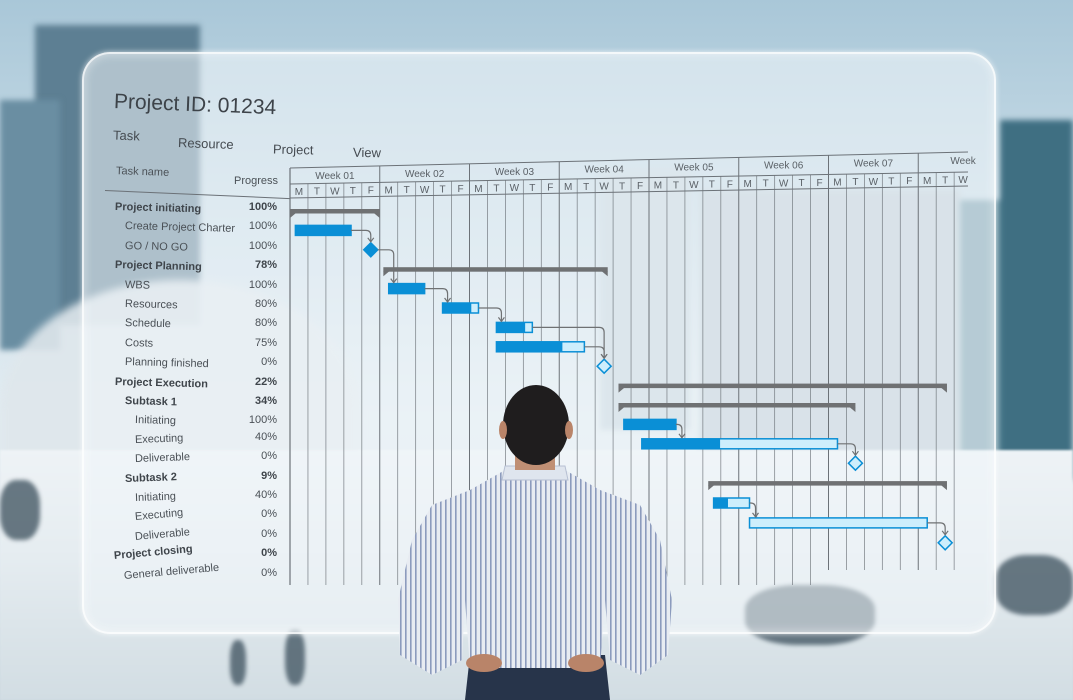 Image resolution: width=1073 pixels, height=700 pixels. What do you see at coordinates (586, 663) in the screenshot?
I see `right-hand` at bounding box center [586, 663].